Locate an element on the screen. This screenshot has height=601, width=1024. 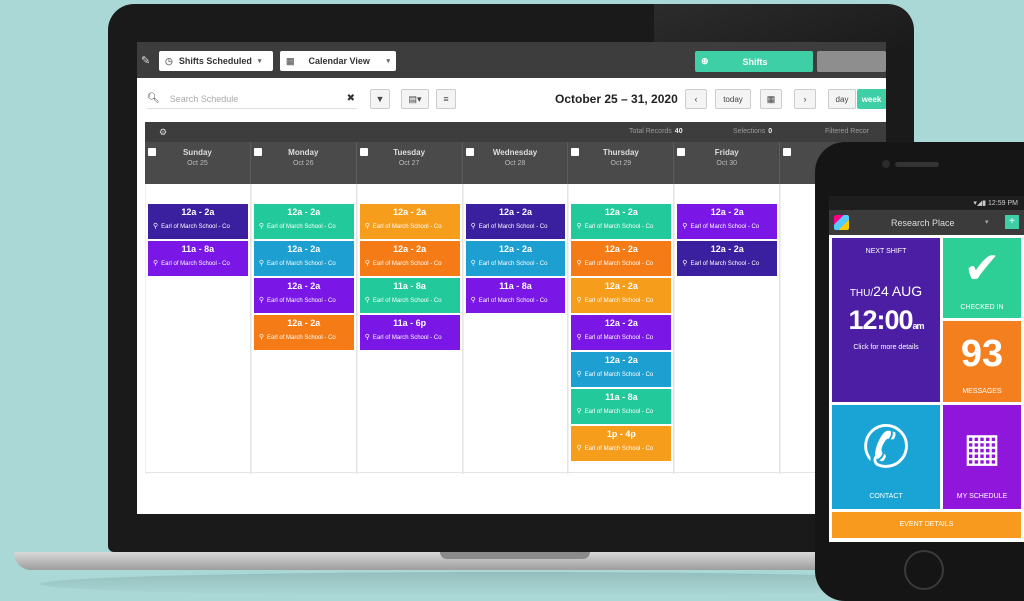
clear-icon: ✖ is located at coordinates (351, 98).